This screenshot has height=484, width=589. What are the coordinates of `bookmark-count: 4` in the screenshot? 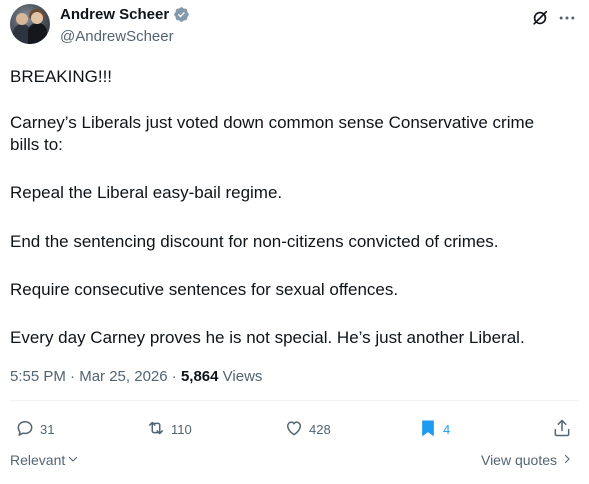 It's located at (447, 429).